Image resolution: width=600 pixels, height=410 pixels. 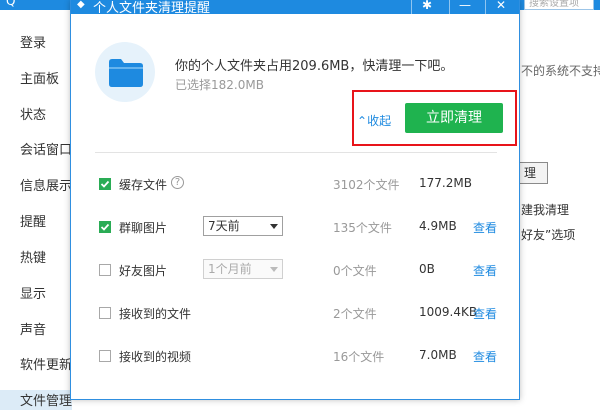 I want to click on sidebar-item-software-update: 软件更新, so click(x=46, y=363).